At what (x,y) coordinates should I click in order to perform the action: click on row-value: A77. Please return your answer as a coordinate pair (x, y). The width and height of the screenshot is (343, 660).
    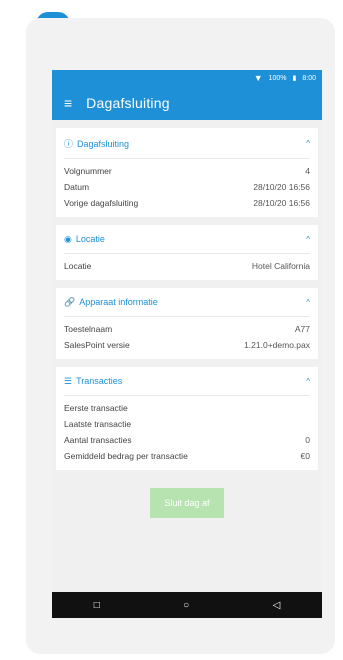
    Looking at the image, I should click on (302, 329).